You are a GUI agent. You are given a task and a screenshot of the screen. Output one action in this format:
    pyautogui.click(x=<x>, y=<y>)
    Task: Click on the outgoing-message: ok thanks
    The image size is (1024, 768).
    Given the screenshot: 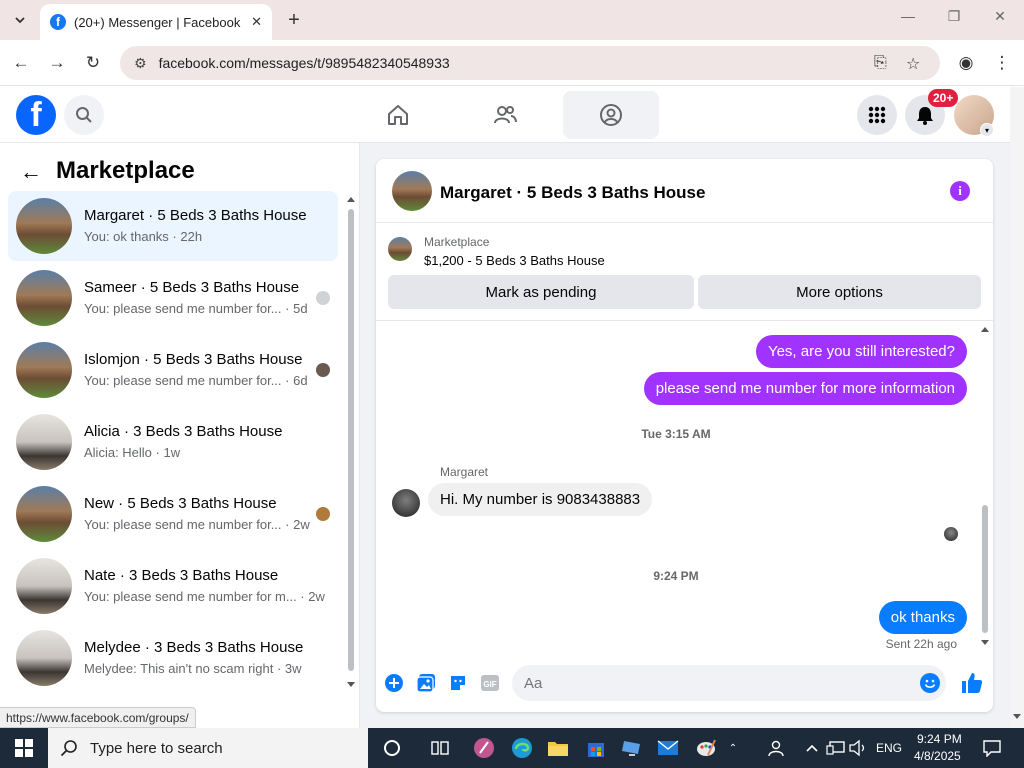 What is the action you would take?
    pyautogui.click(x=922, y=617)
    